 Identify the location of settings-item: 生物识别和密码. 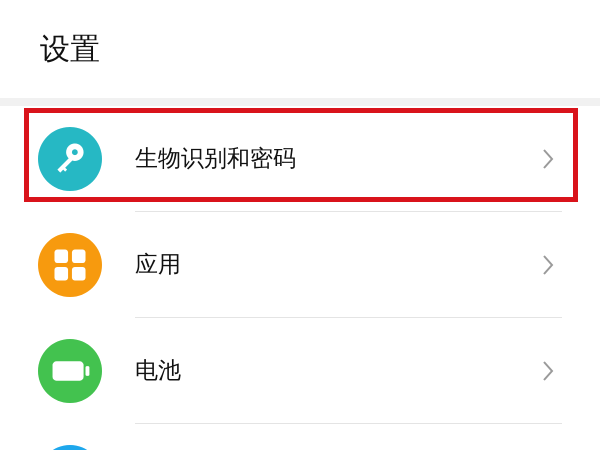
(215, 158).